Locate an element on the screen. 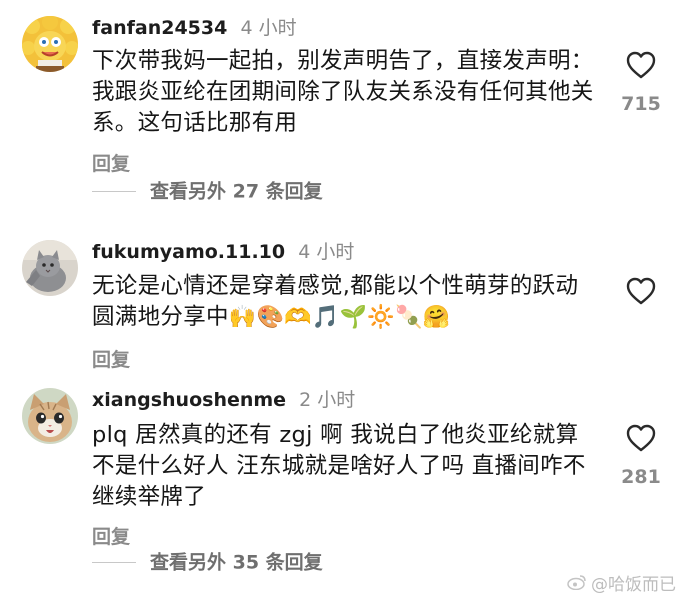  sponge-character-avatar-icon is located at coordinates (50, 44).